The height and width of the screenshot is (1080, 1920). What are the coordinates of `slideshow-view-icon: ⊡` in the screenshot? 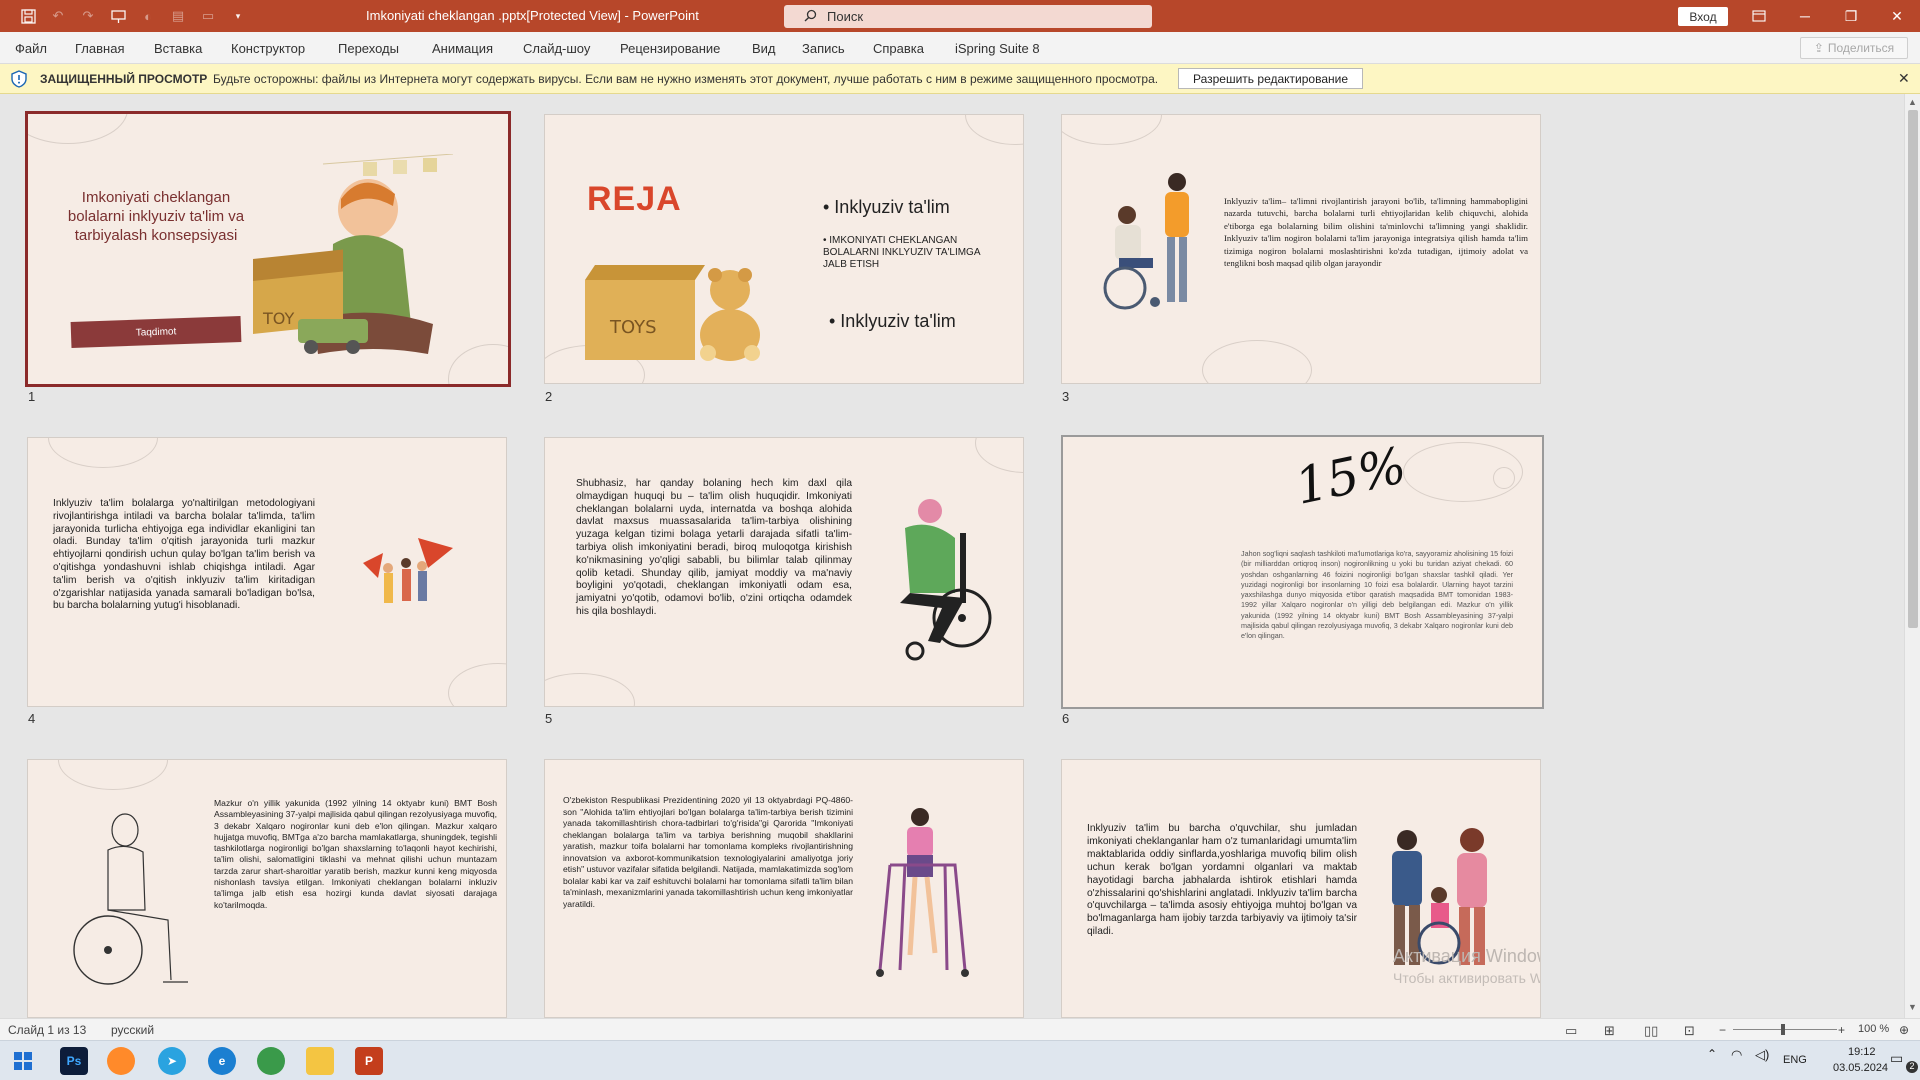 It's located at (1689, 1031).